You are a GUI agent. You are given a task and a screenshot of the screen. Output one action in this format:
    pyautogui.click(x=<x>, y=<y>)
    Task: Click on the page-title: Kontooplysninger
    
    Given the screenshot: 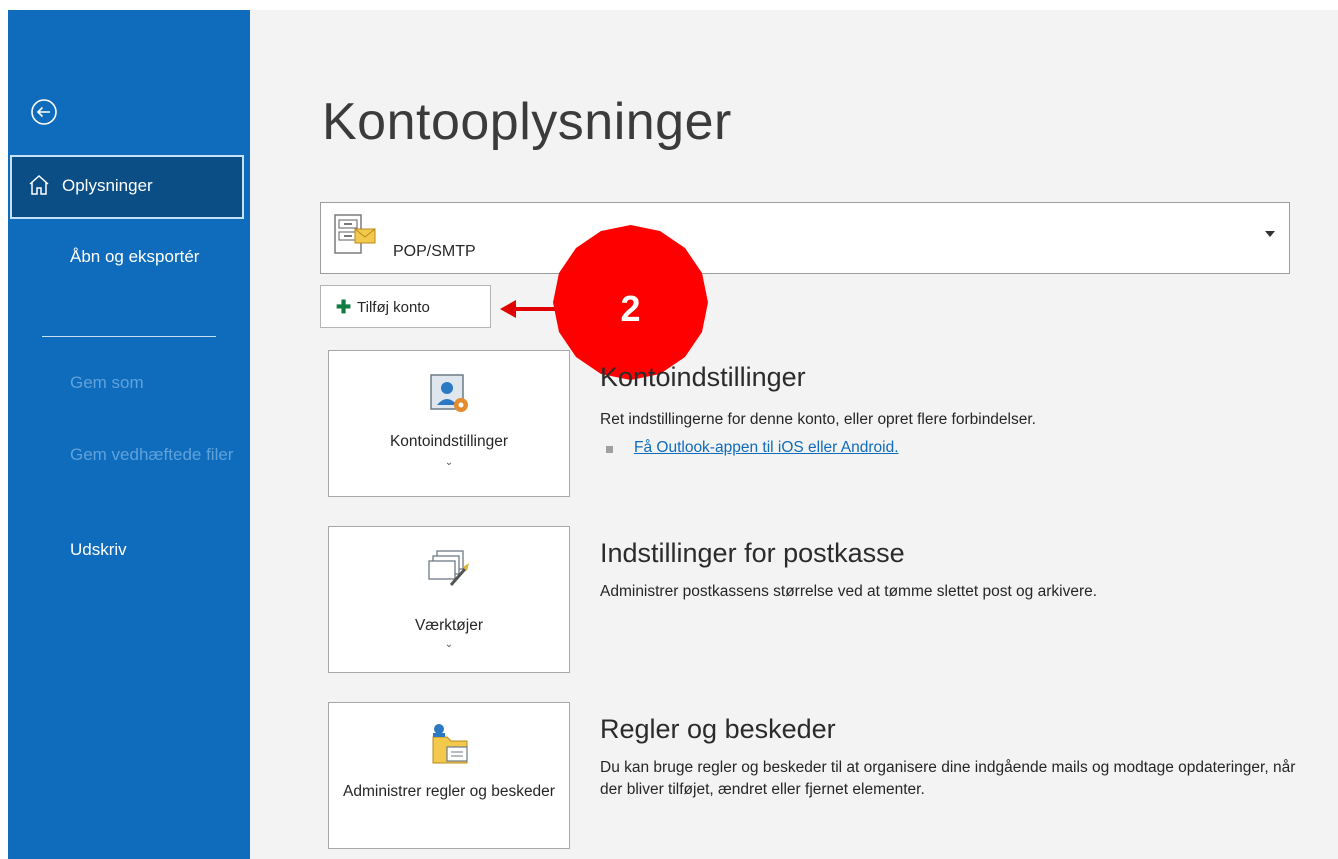 What is the action you would take?
    pyautogui.click(x=527, y=122)
    